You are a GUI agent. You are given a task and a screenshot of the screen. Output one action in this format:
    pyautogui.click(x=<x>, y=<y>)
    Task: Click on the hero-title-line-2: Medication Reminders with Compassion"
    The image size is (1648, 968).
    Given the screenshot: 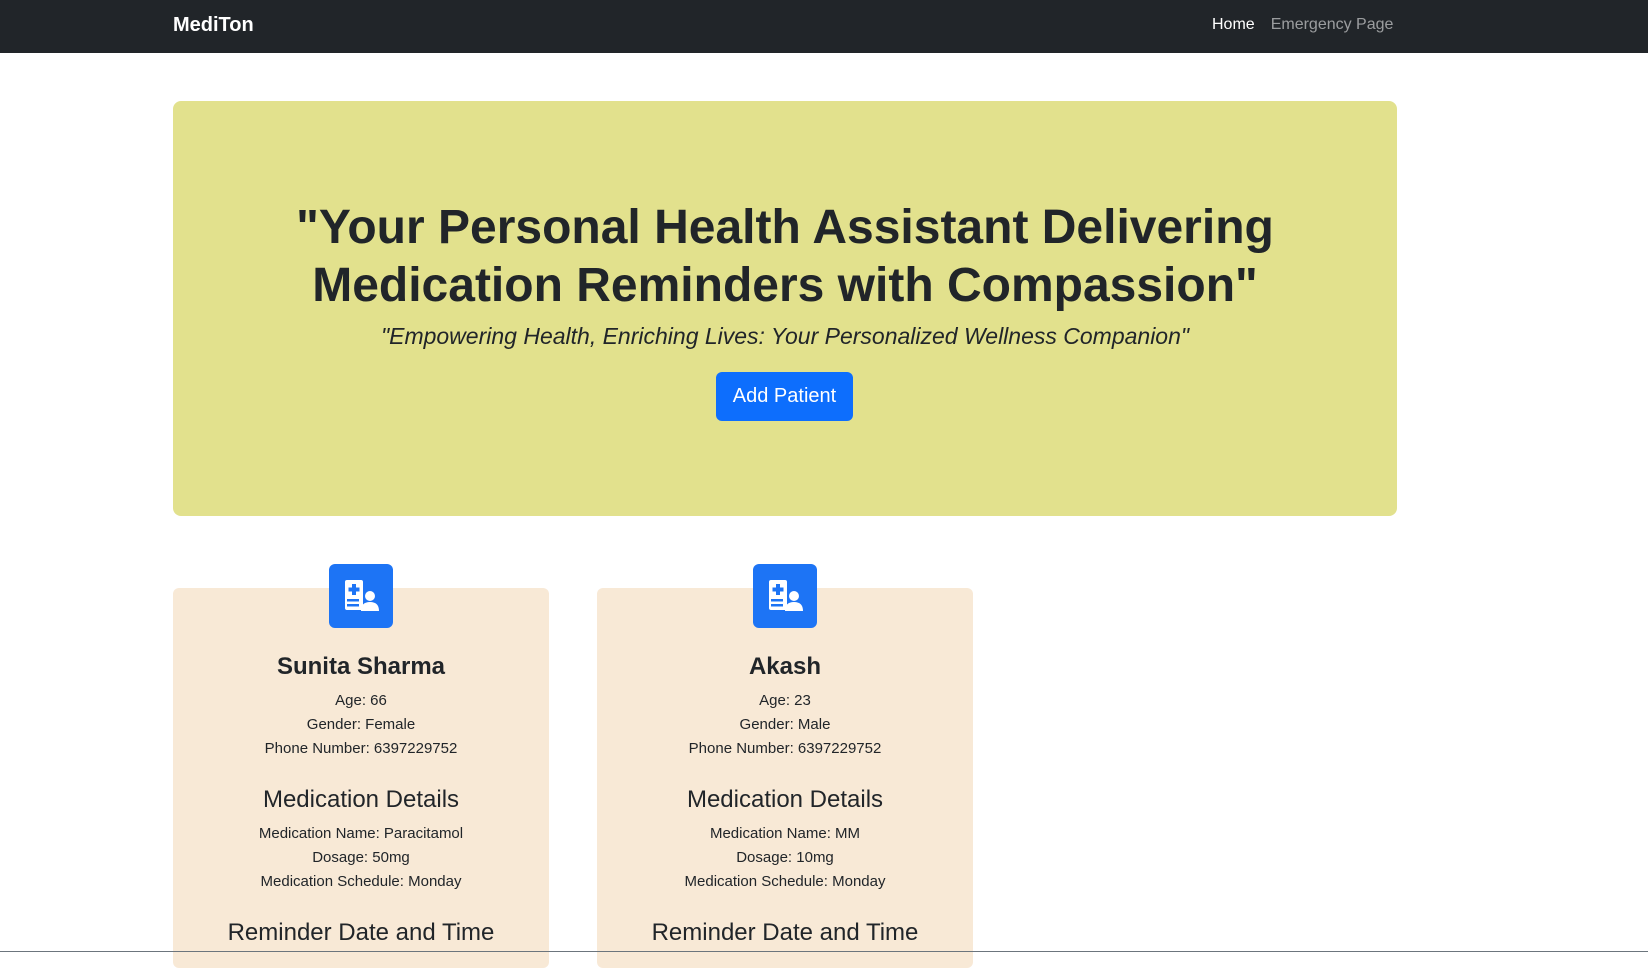 What is the action you would take?
    pyautogui.click(x=785, y=285)
    